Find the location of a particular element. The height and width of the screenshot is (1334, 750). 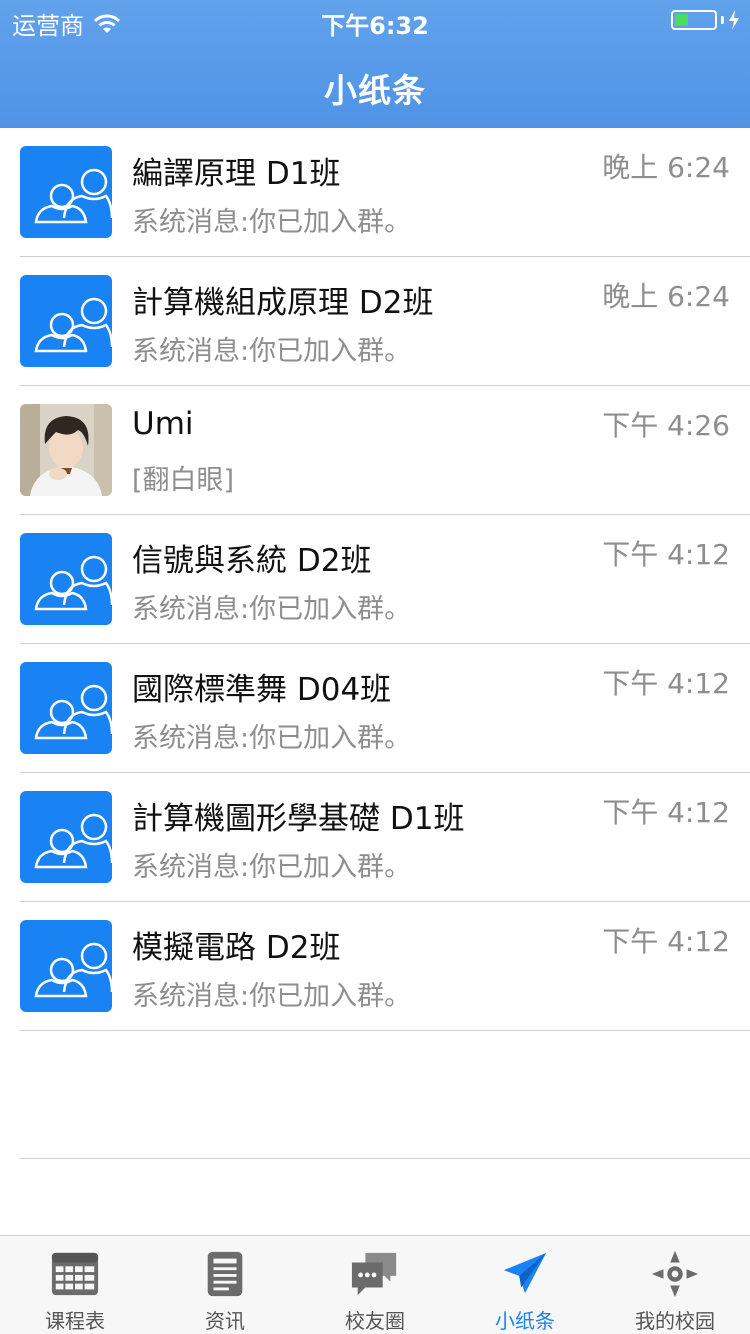

nav-header: 运营商 下午6:32 小纸条 is located at coordinates (375, 64).